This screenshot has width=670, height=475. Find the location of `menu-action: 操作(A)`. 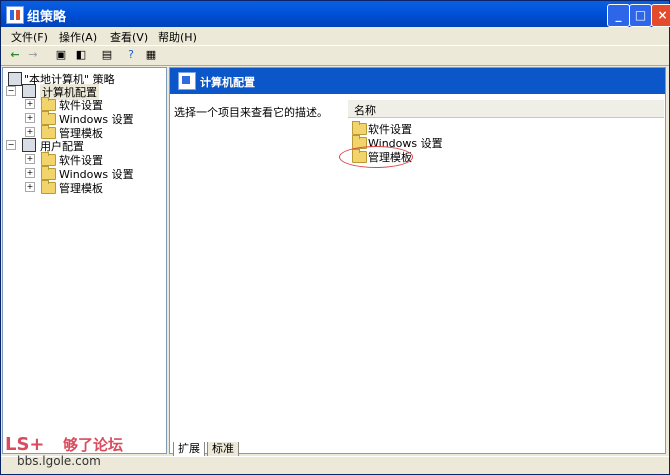

menu-action: 操作(A) is located at coordinates (78, 37).